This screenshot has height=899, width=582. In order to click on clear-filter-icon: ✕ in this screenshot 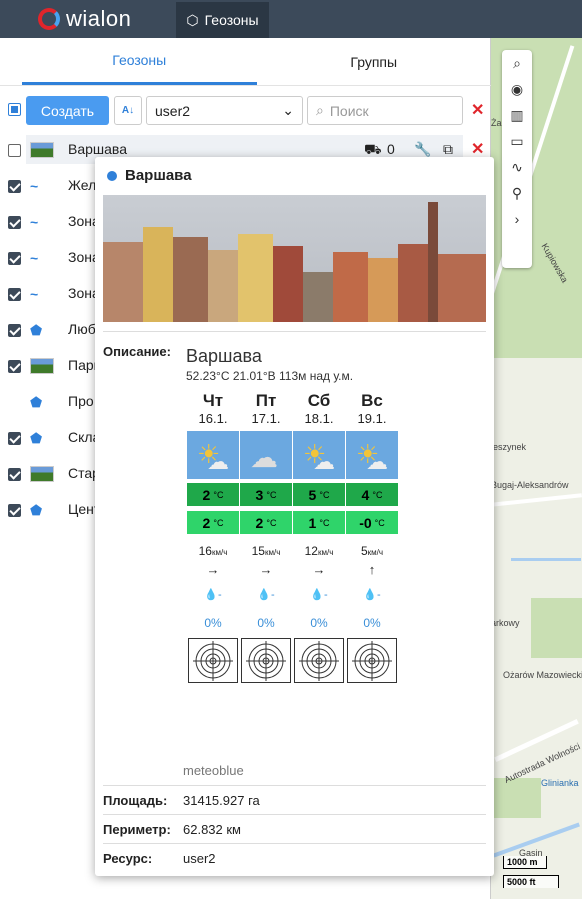, I will do `click(477, 110)`.